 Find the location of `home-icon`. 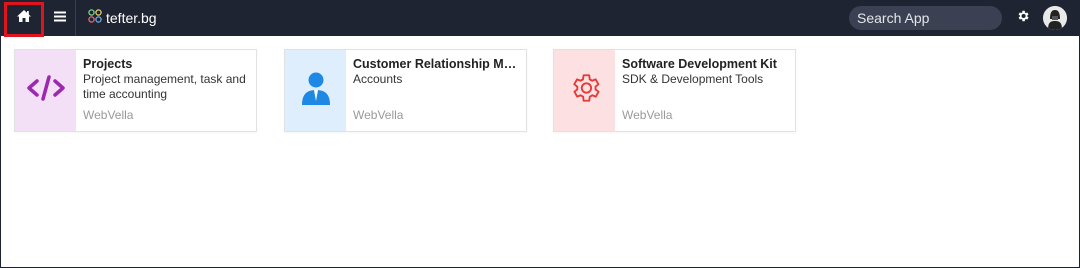

home-icon is located at coordinates (24, 18).